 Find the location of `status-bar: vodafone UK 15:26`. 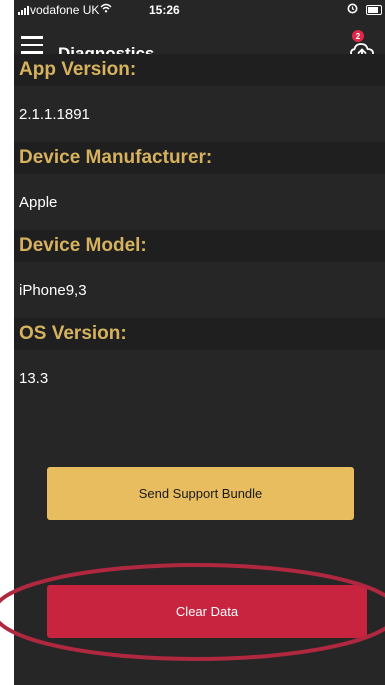

status-bar: vodafone UK 15:26 is located at coordinates (199, 11).